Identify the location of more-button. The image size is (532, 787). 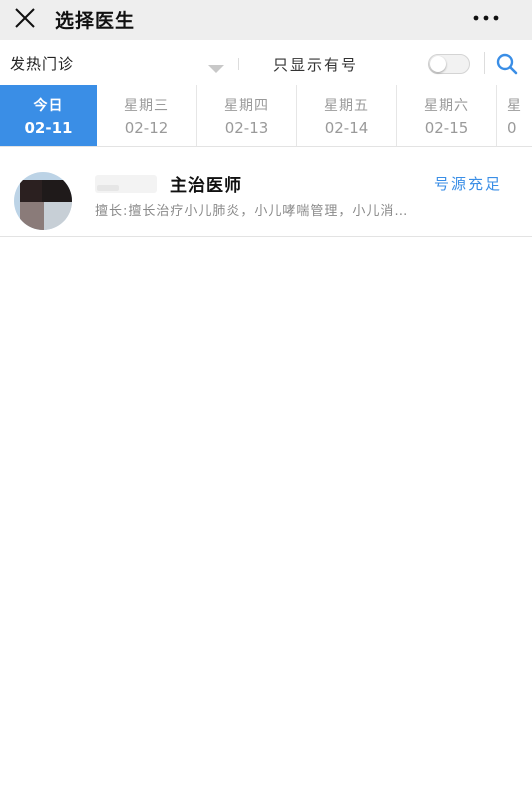
(486, 18).